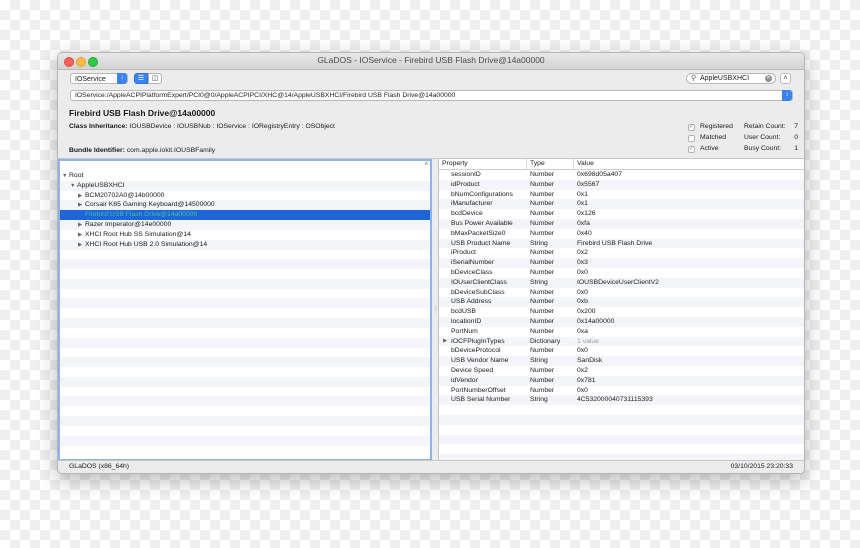 Image resolution: width=860 pixels, height=548 pixels. Describe the element at coordinates (621, 214) in the screenshot. I see `table-row: bcdDevice Number 0x126` at that location.